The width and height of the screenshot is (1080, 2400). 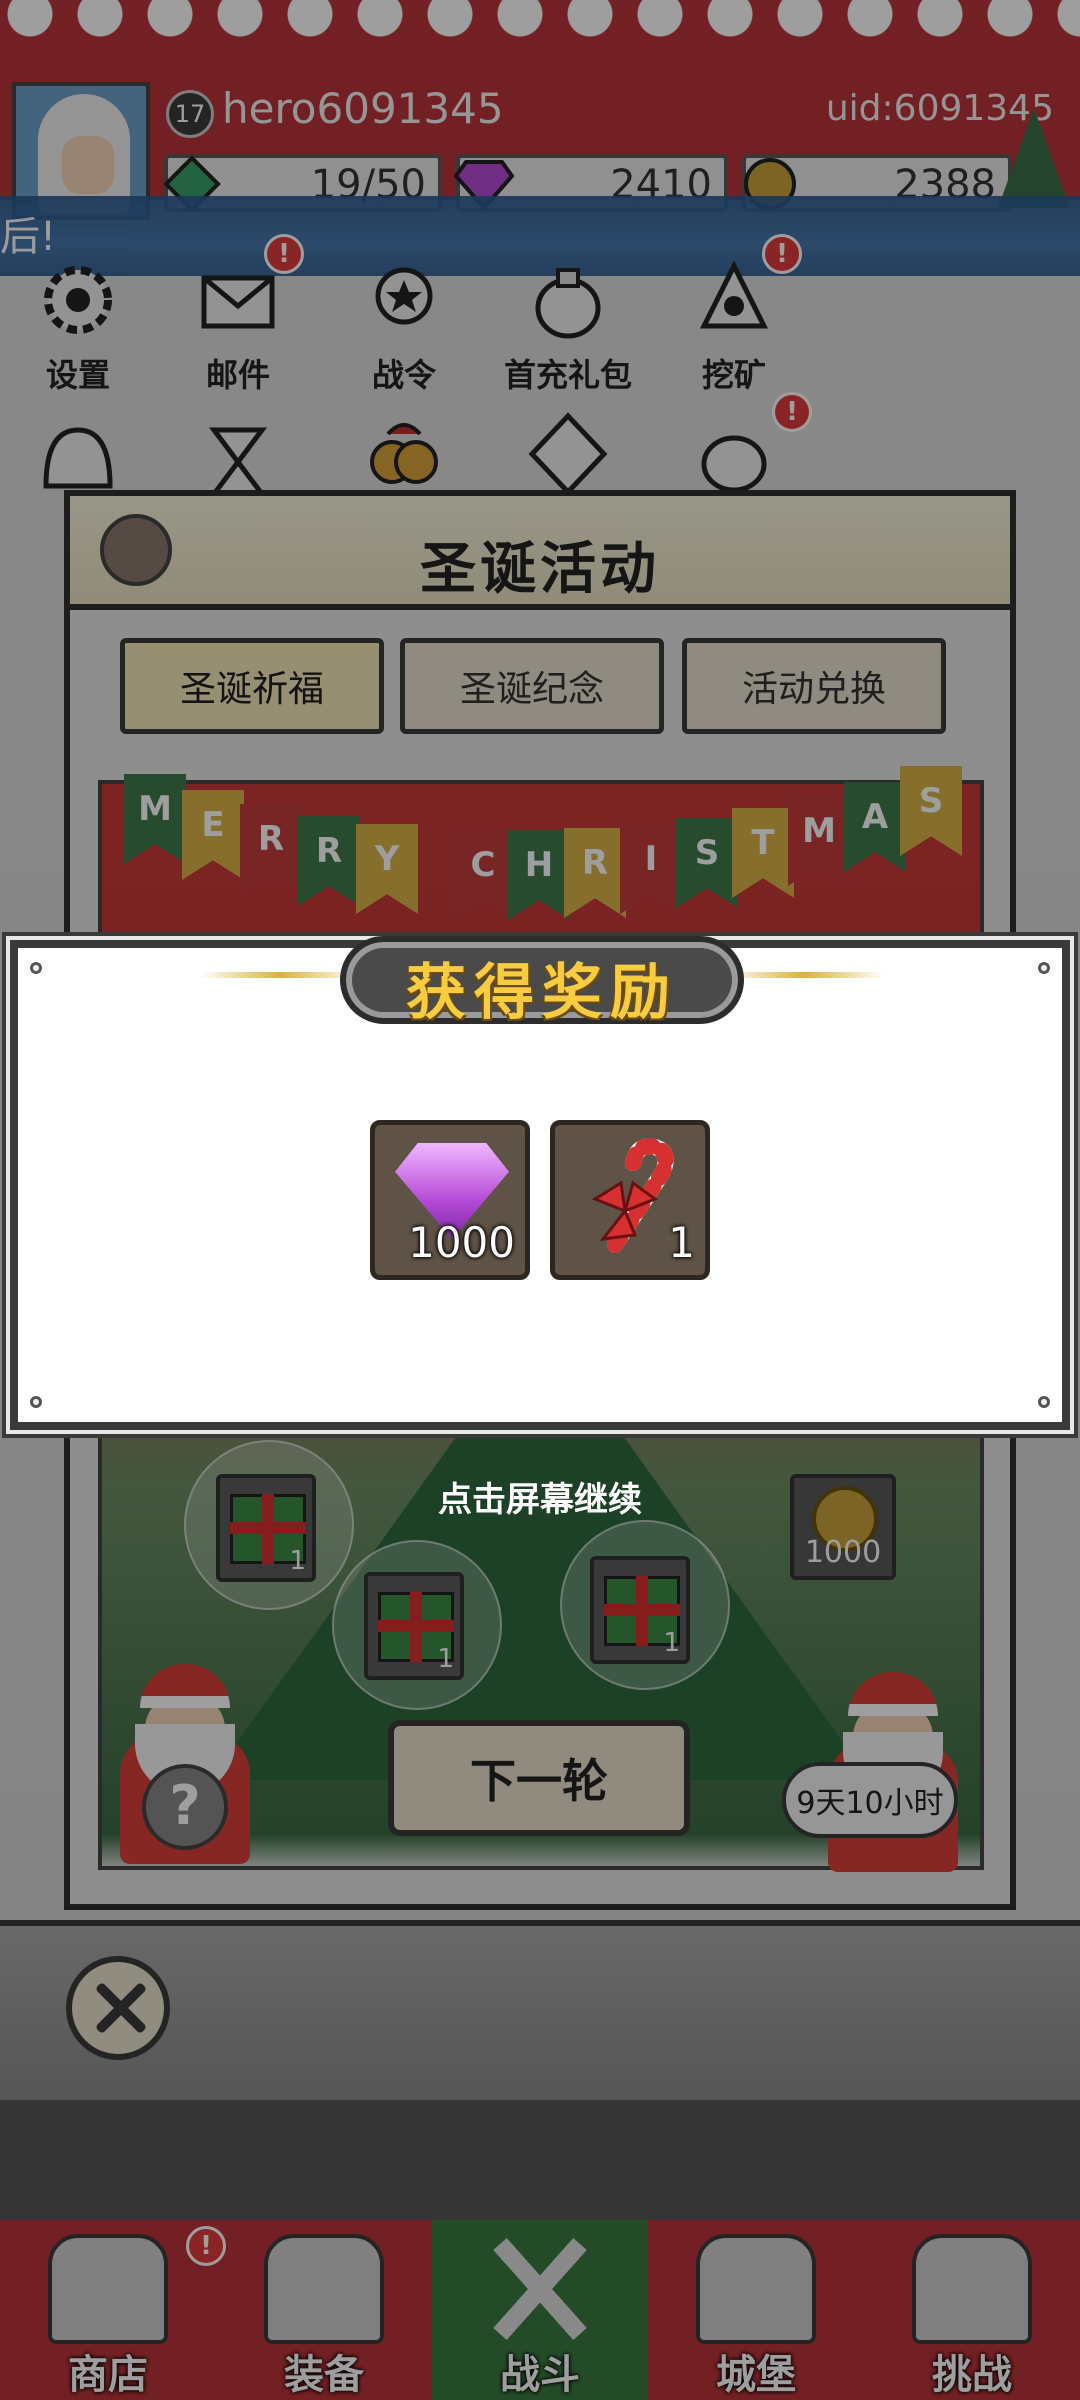 What do you see at coordinates (280, 975) in the screenshot?
I see `title-wing-left` at bounding box center [280, 975].